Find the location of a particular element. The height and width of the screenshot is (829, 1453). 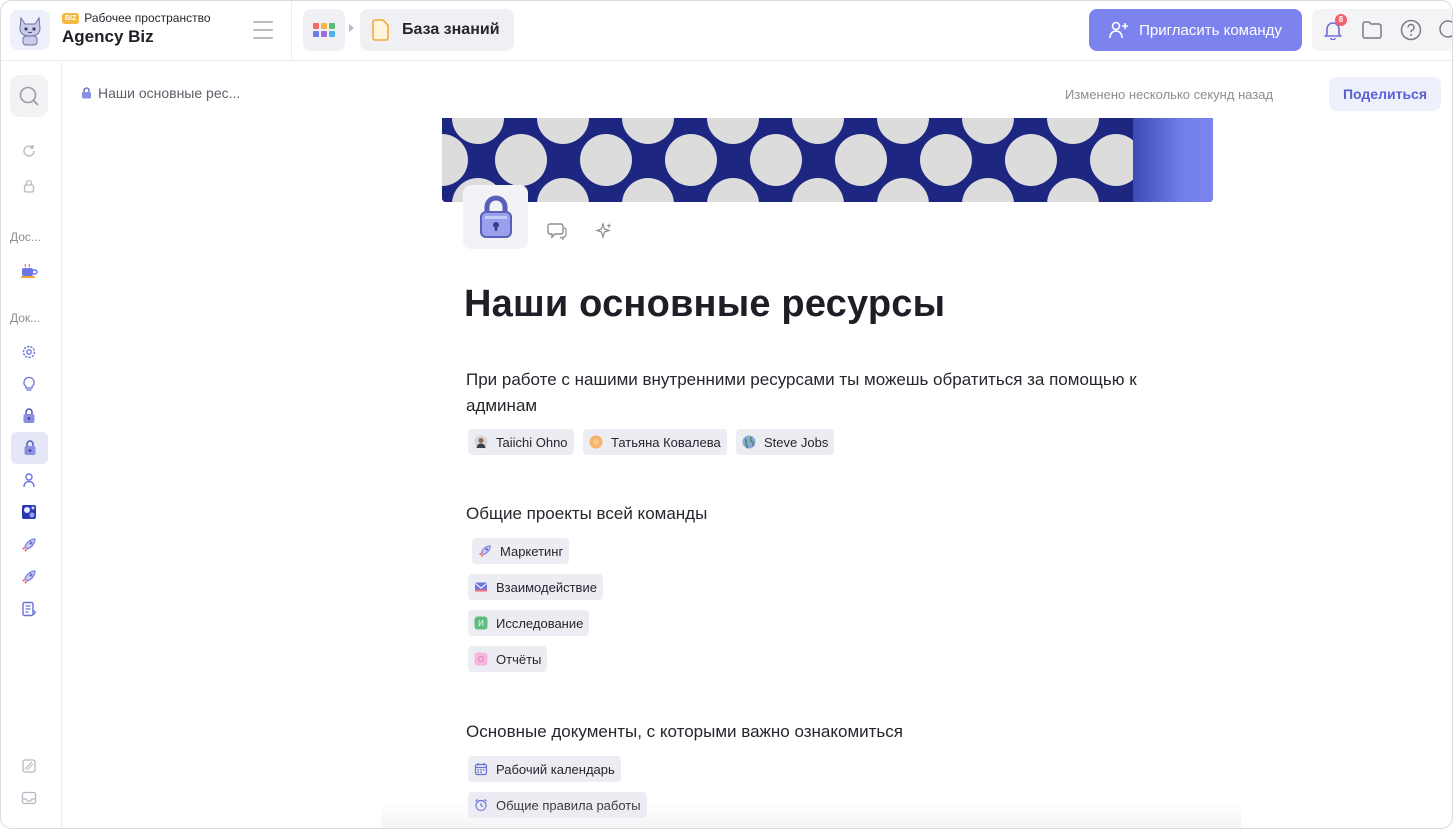

sidebar-inbox is located at coordinates (29, 798).